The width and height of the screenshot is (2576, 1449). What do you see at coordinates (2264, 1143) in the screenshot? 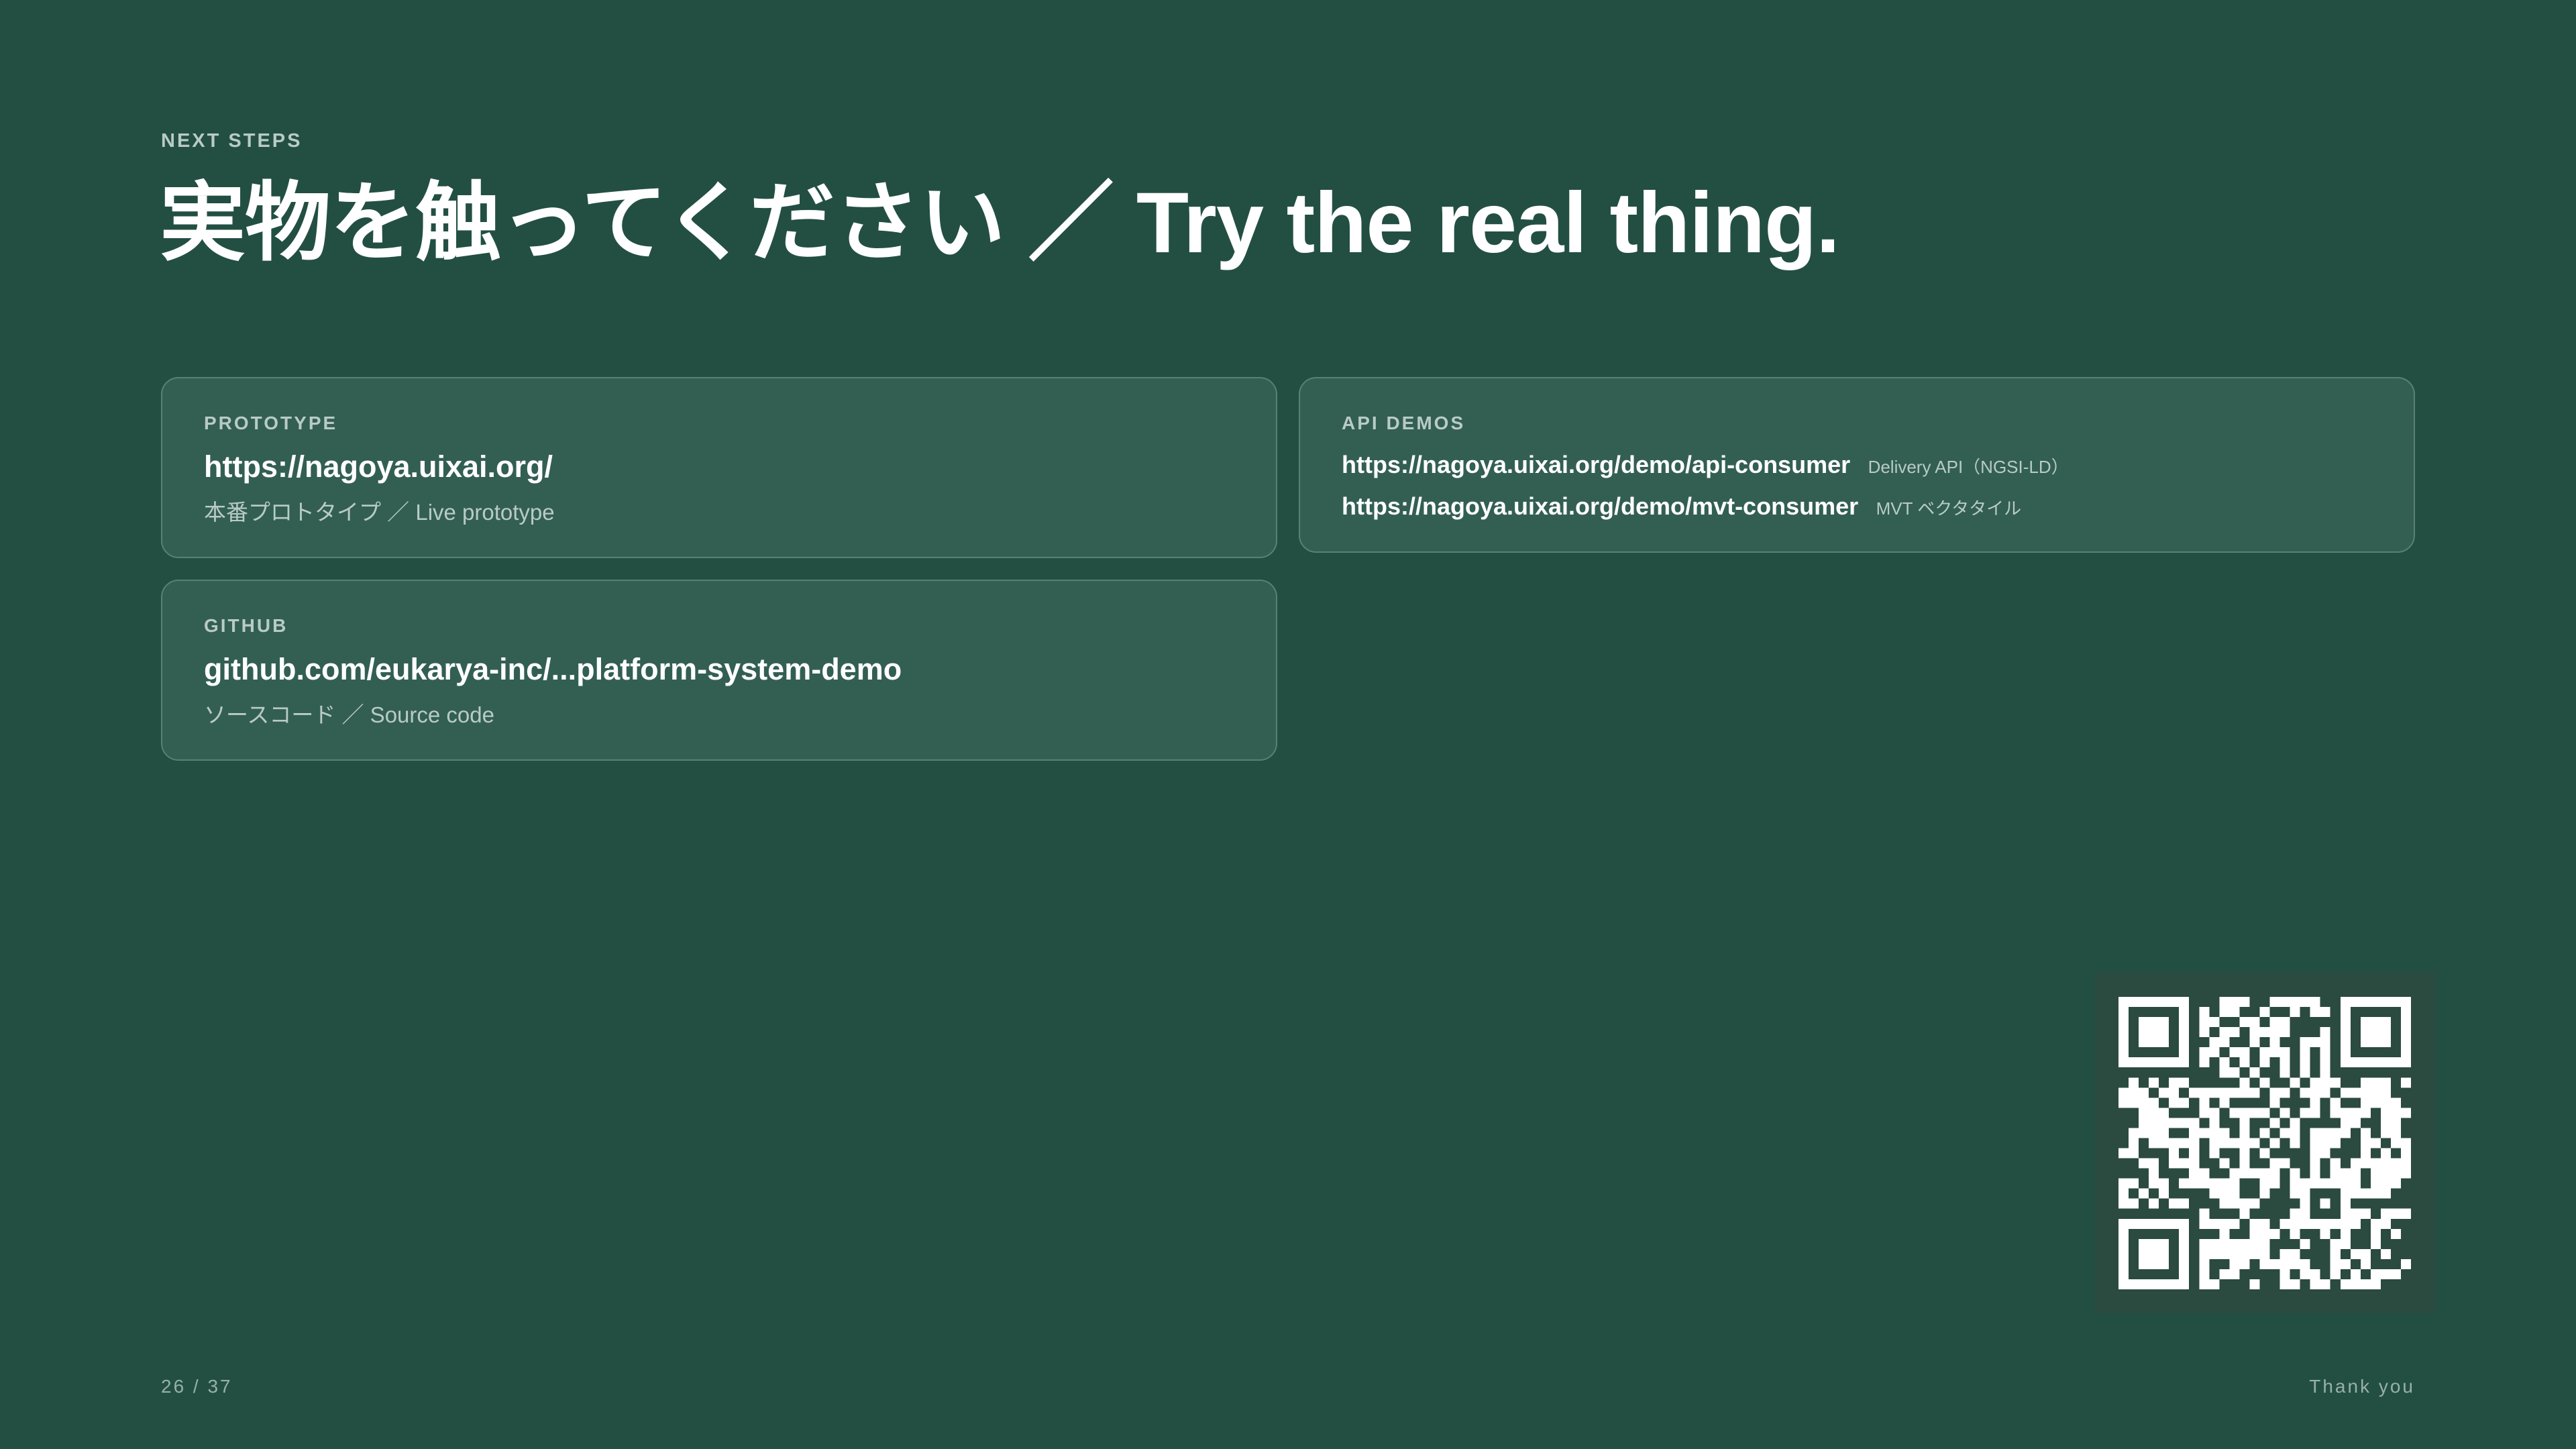
I see `qr-code` at bounding box center [2264, 1143].